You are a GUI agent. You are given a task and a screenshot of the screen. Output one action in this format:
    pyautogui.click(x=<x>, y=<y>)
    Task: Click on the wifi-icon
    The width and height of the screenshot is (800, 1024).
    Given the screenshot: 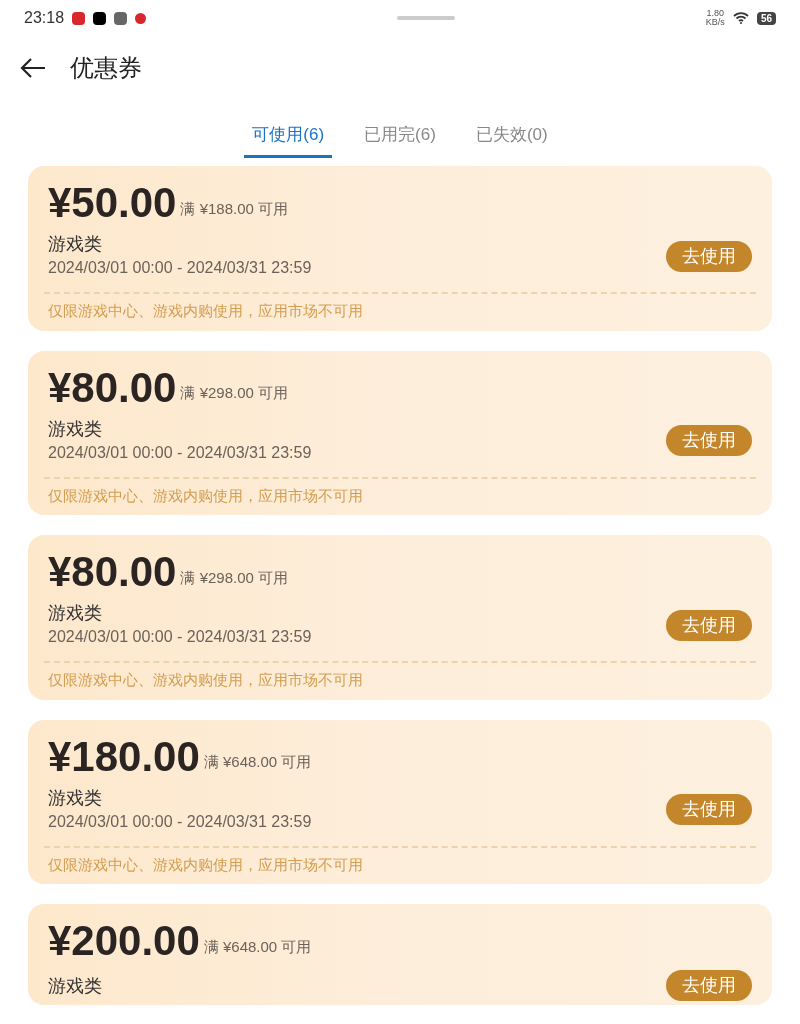 What is the action you would take?
    pyautogui.click(x=740, y=18)
    